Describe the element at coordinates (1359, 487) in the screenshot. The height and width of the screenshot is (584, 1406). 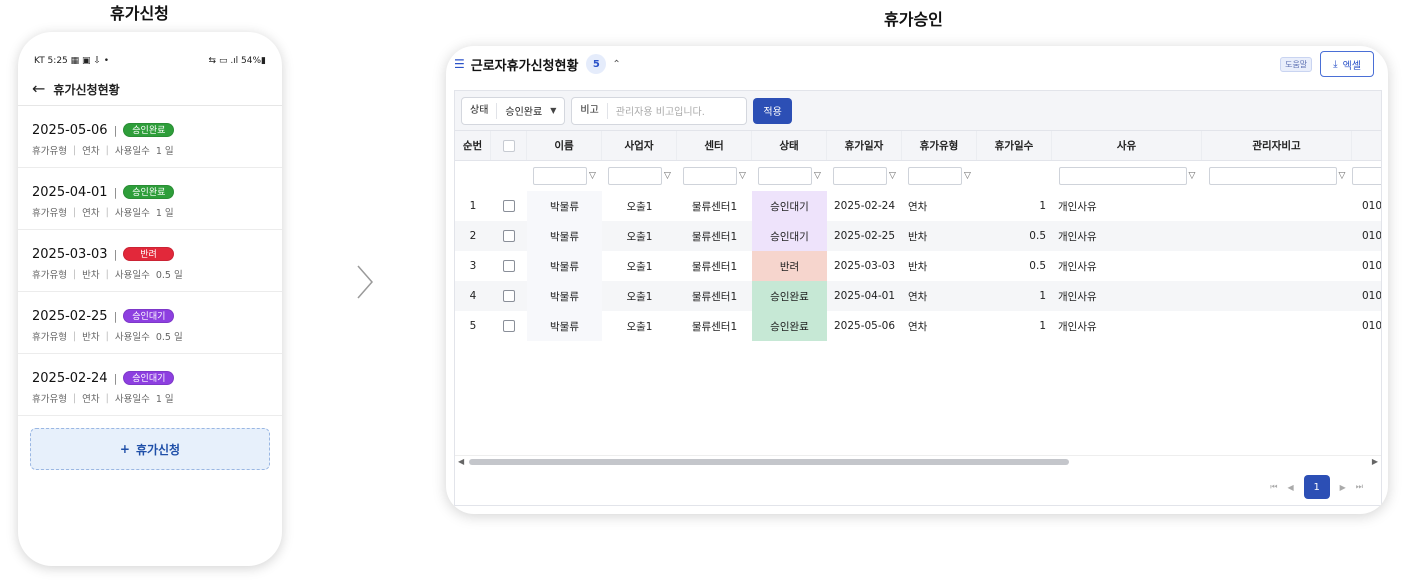
I see `last-page-icon: ⏭` at that location.